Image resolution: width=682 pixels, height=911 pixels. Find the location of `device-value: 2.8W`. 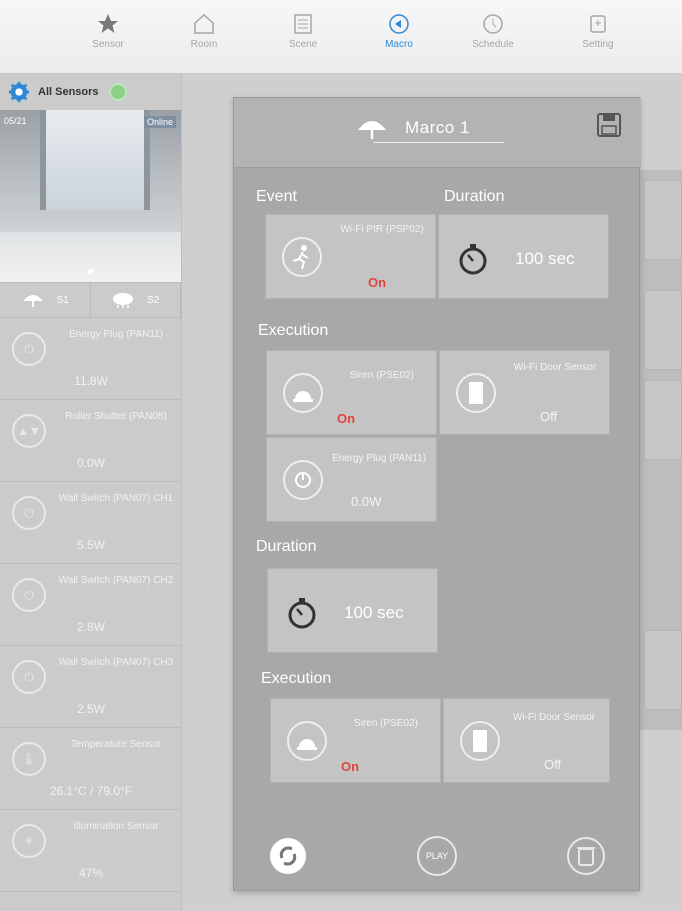

device-value: 2.8W is located at coordinates (90, 627).